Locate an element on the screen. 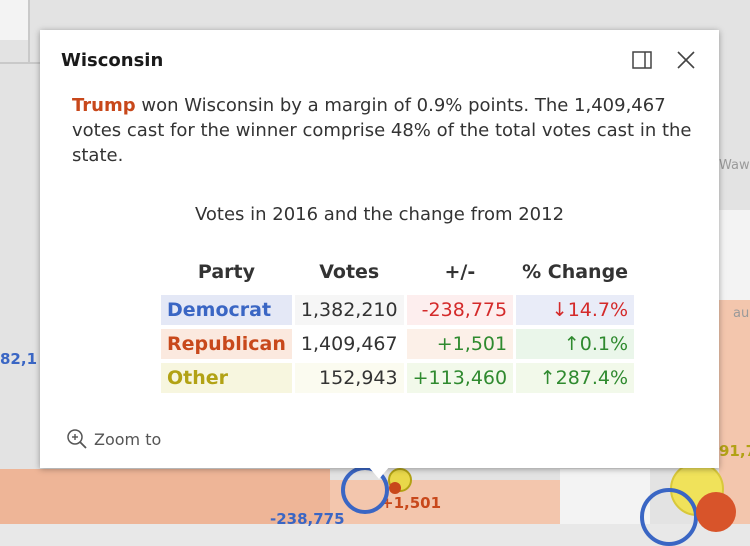 Image resolution: width=750 pixels, height=546 pixels. table-row-other: Other 152,943 +113,460 ↑287.4% is located at coordinates (398, 378).